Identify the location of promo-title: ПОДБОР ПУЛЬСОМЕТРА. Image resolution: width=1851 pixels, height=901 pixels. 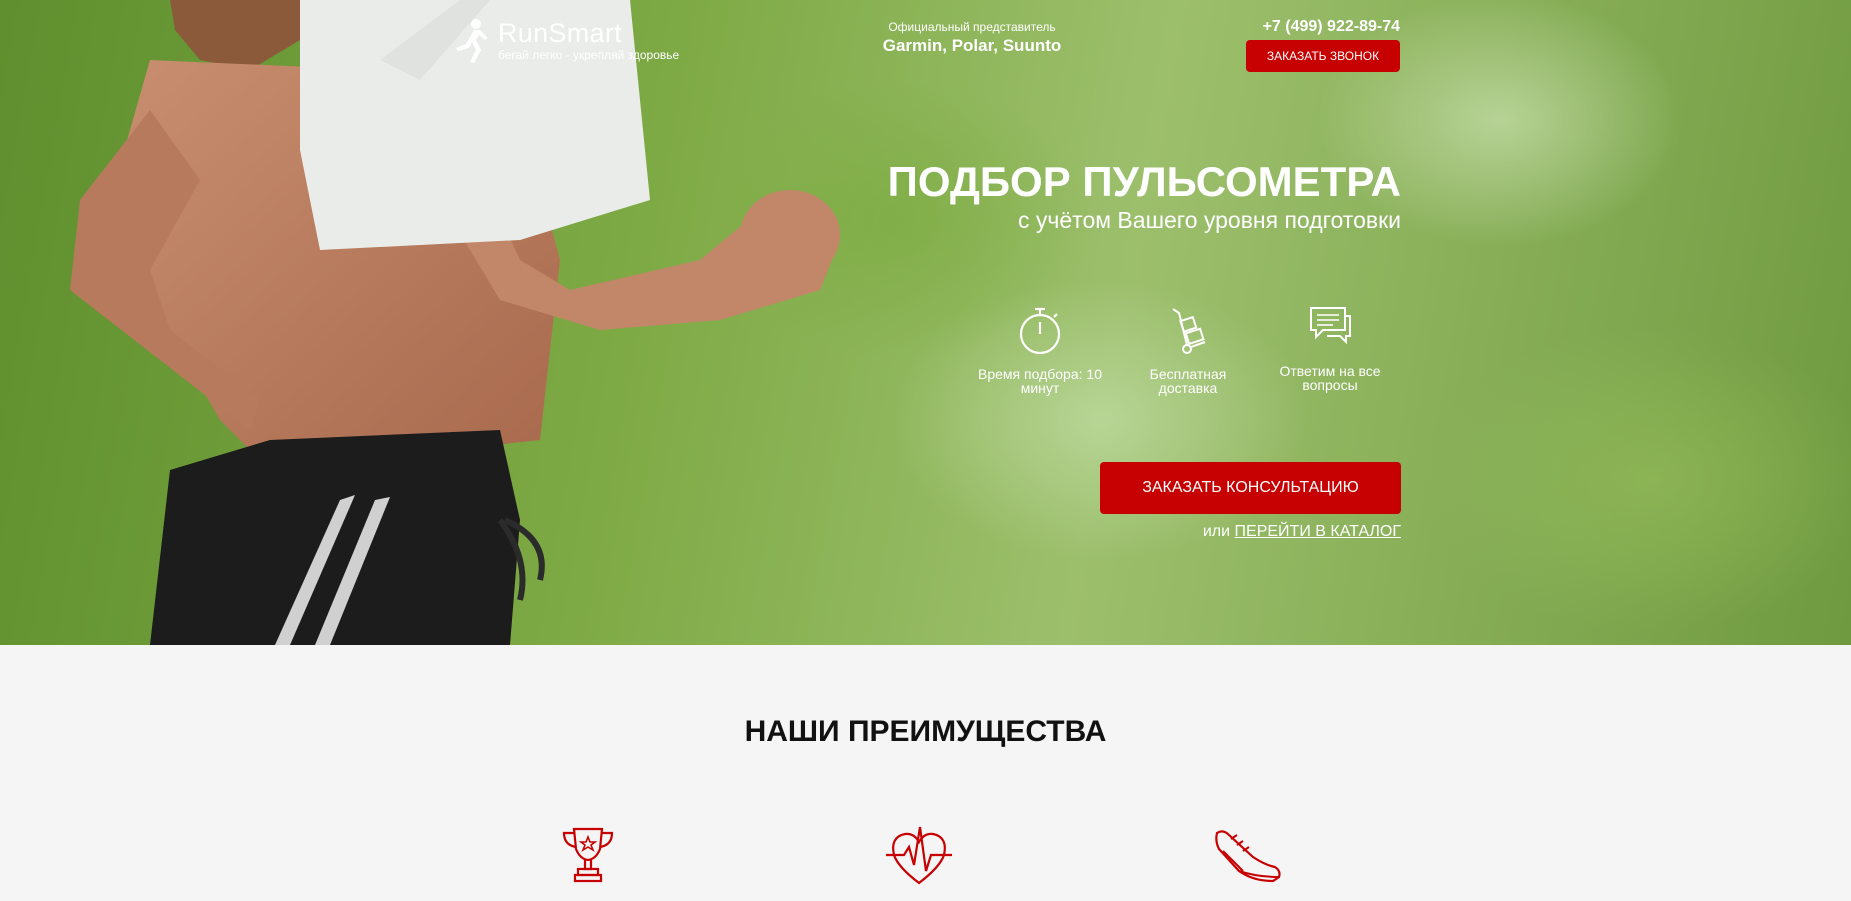
(1144, 181).